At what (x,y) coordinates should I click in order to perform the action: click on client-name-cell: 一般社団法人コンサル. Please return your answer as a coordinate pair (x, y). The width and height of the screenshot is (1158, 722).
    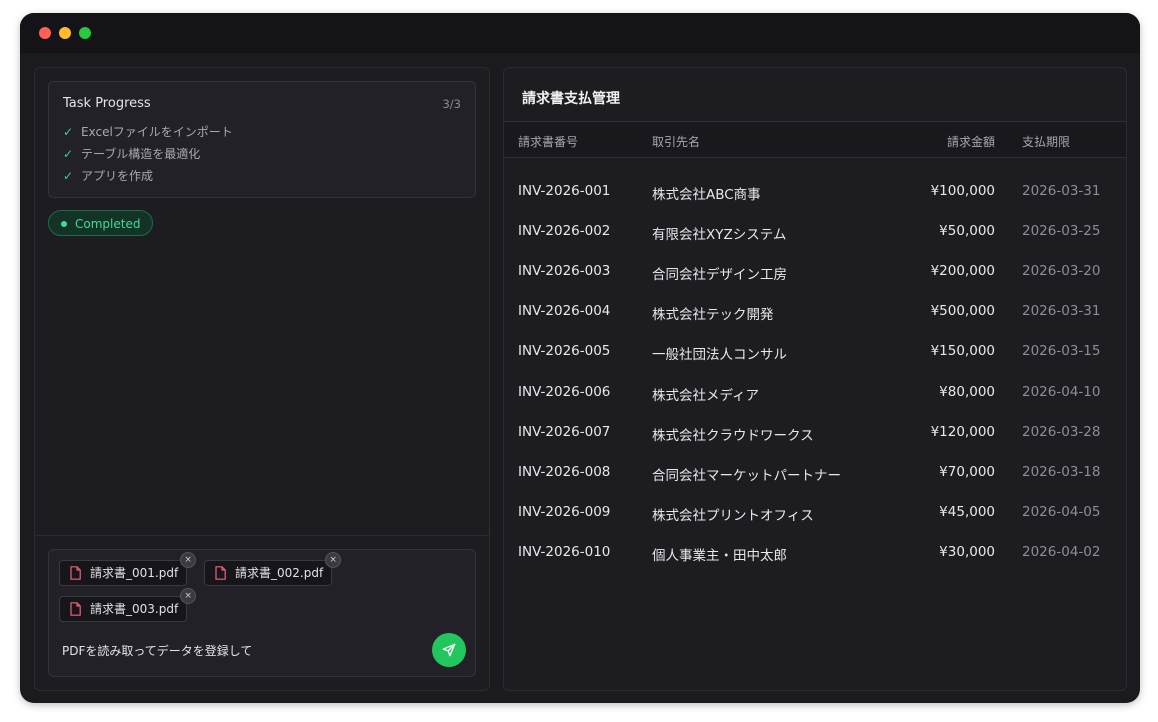
    Looking at the image, I should click on (719, 355).